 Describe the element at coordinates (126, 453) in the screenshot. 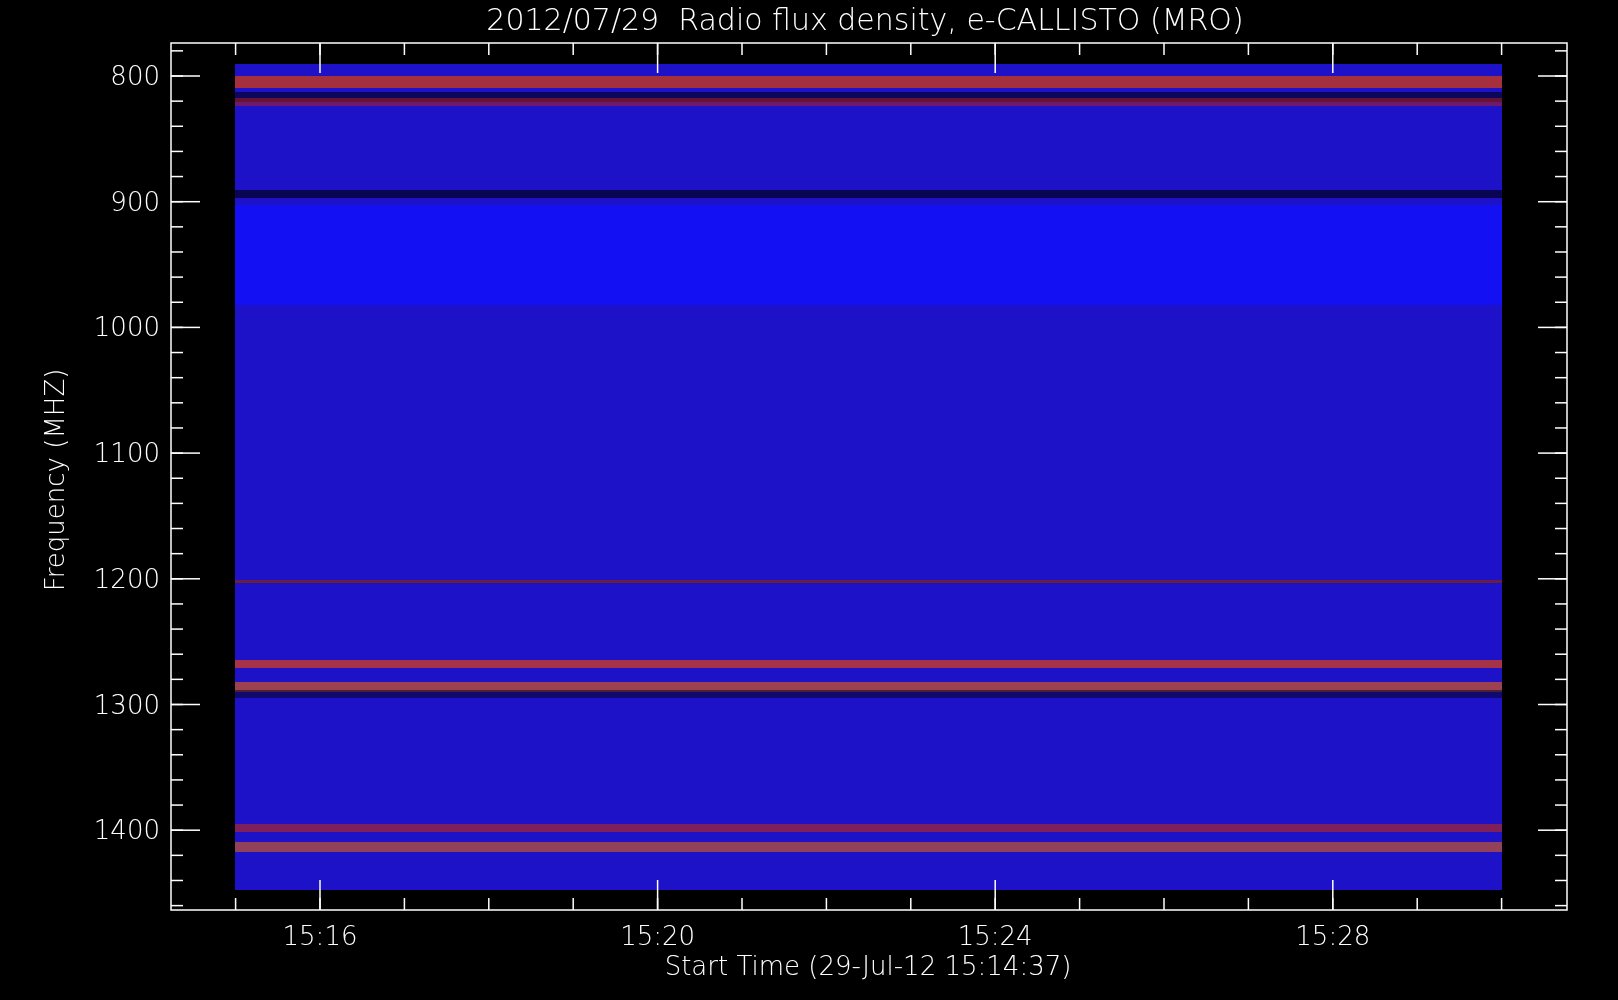

I see `y-tick-label: 1100` at that location.